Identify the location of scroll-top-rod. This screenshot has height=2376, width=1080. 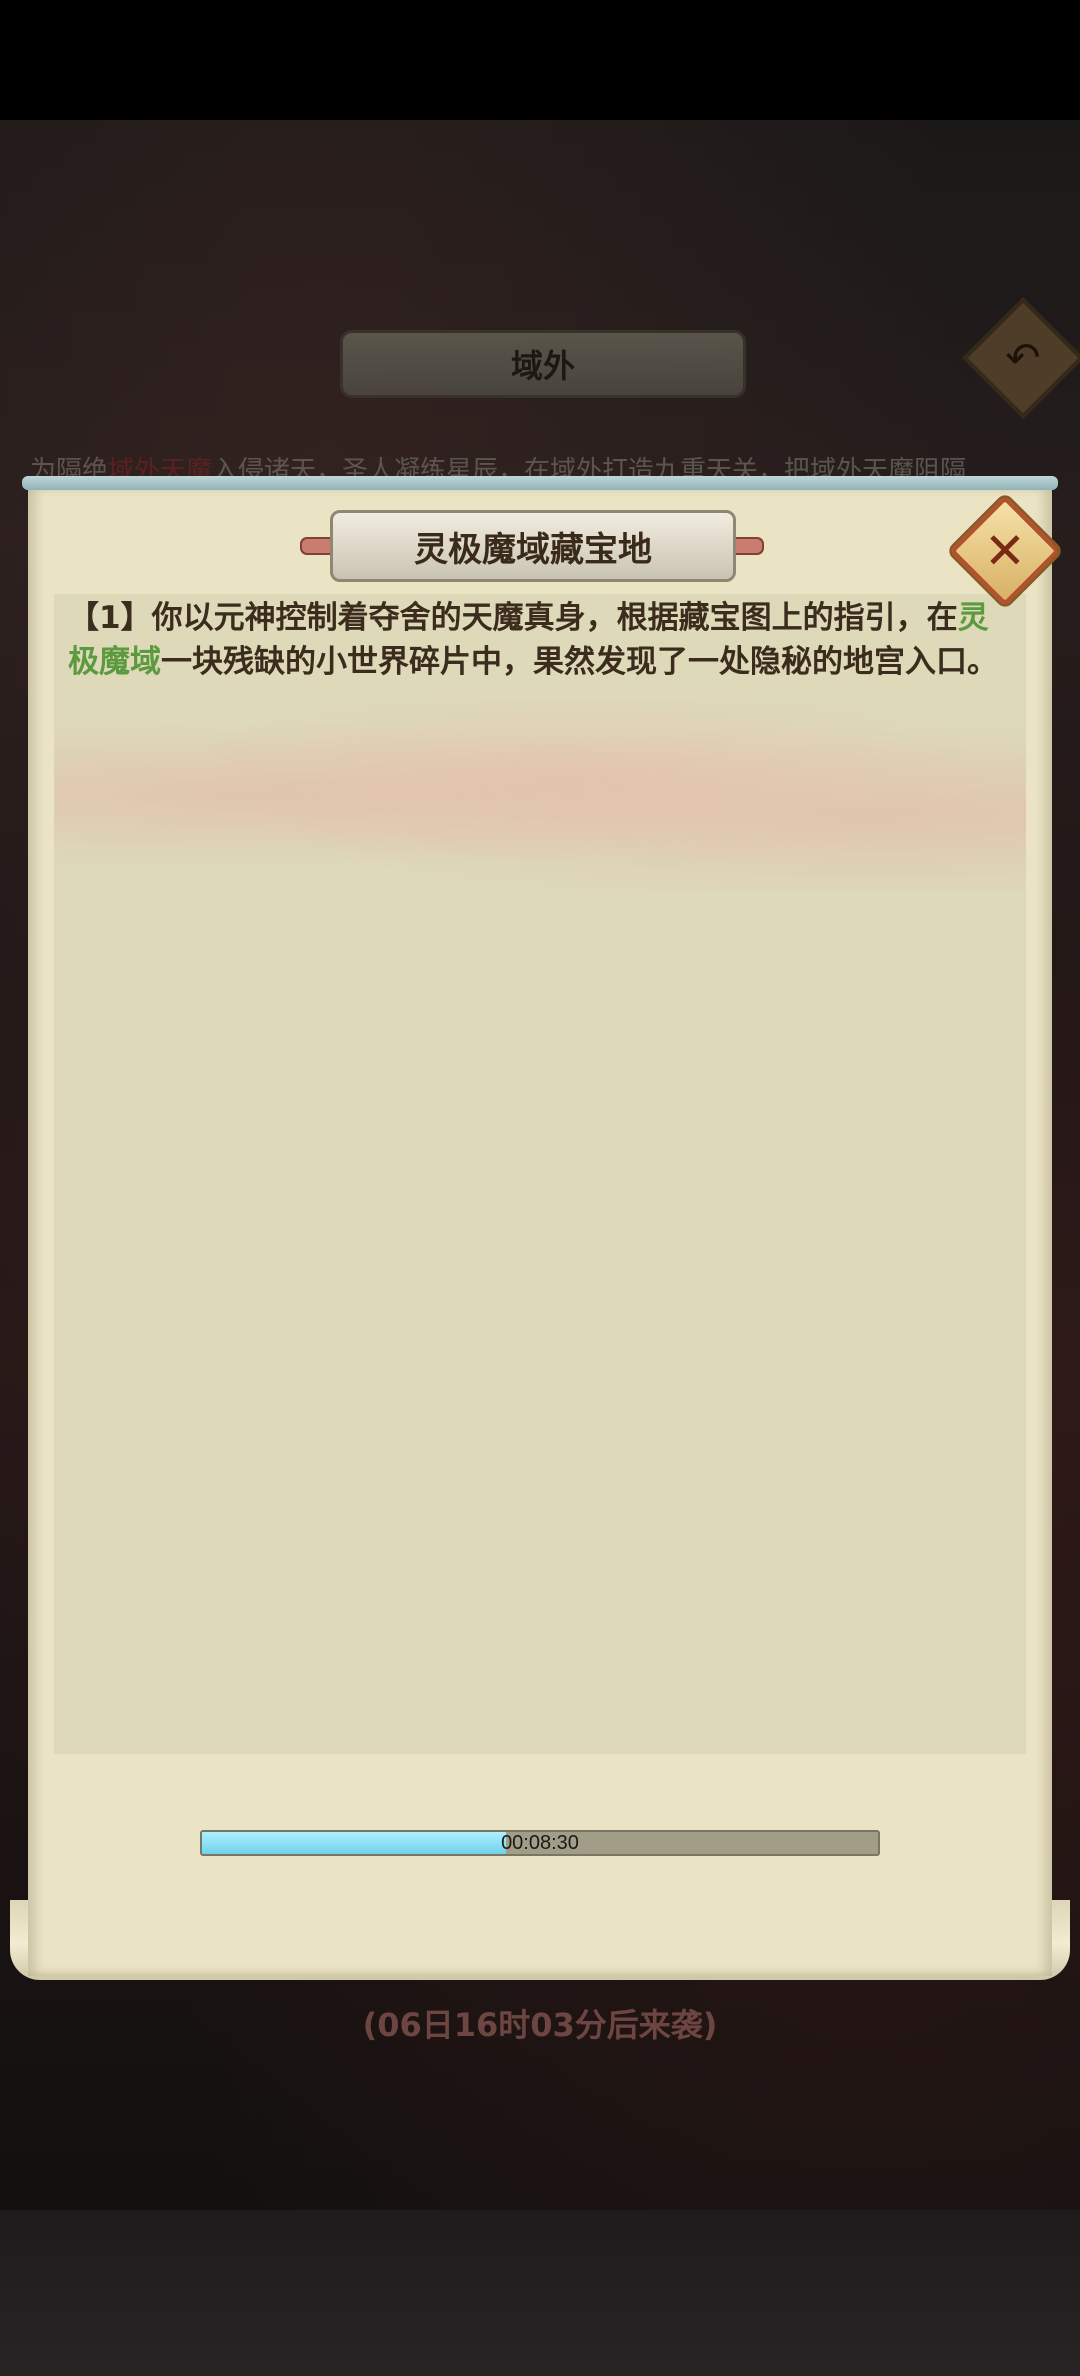
(540, 483).